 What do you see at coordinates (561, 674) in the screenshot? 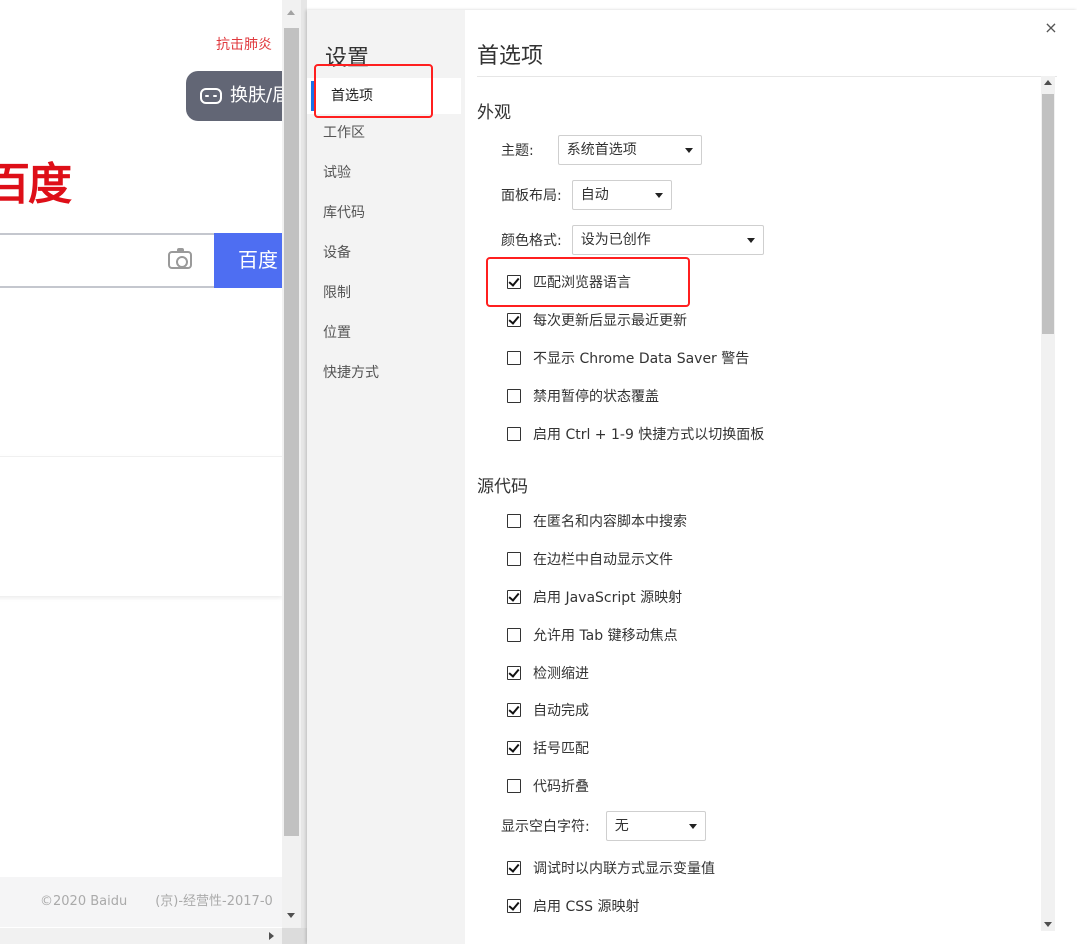
I see `checkbox-label: 检测缩进` at bounding box center [561, 674].